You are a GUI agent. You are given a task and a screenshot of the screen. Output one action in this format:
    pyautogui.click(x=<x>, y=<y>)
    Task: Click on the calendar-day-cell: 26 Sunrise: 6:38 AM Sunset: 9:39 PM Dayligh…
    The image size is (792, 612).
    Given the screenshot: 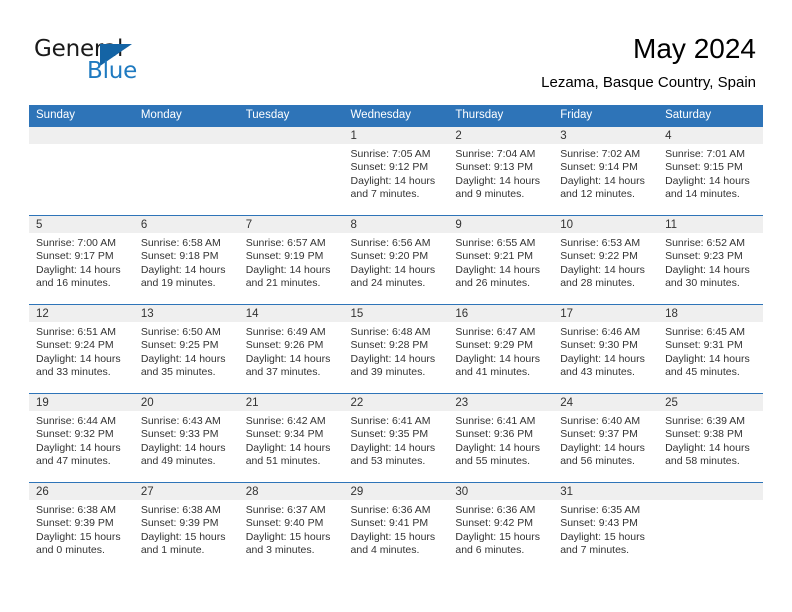 What is the action you would take?
    pyautogui.click(x=81, y=527)
    